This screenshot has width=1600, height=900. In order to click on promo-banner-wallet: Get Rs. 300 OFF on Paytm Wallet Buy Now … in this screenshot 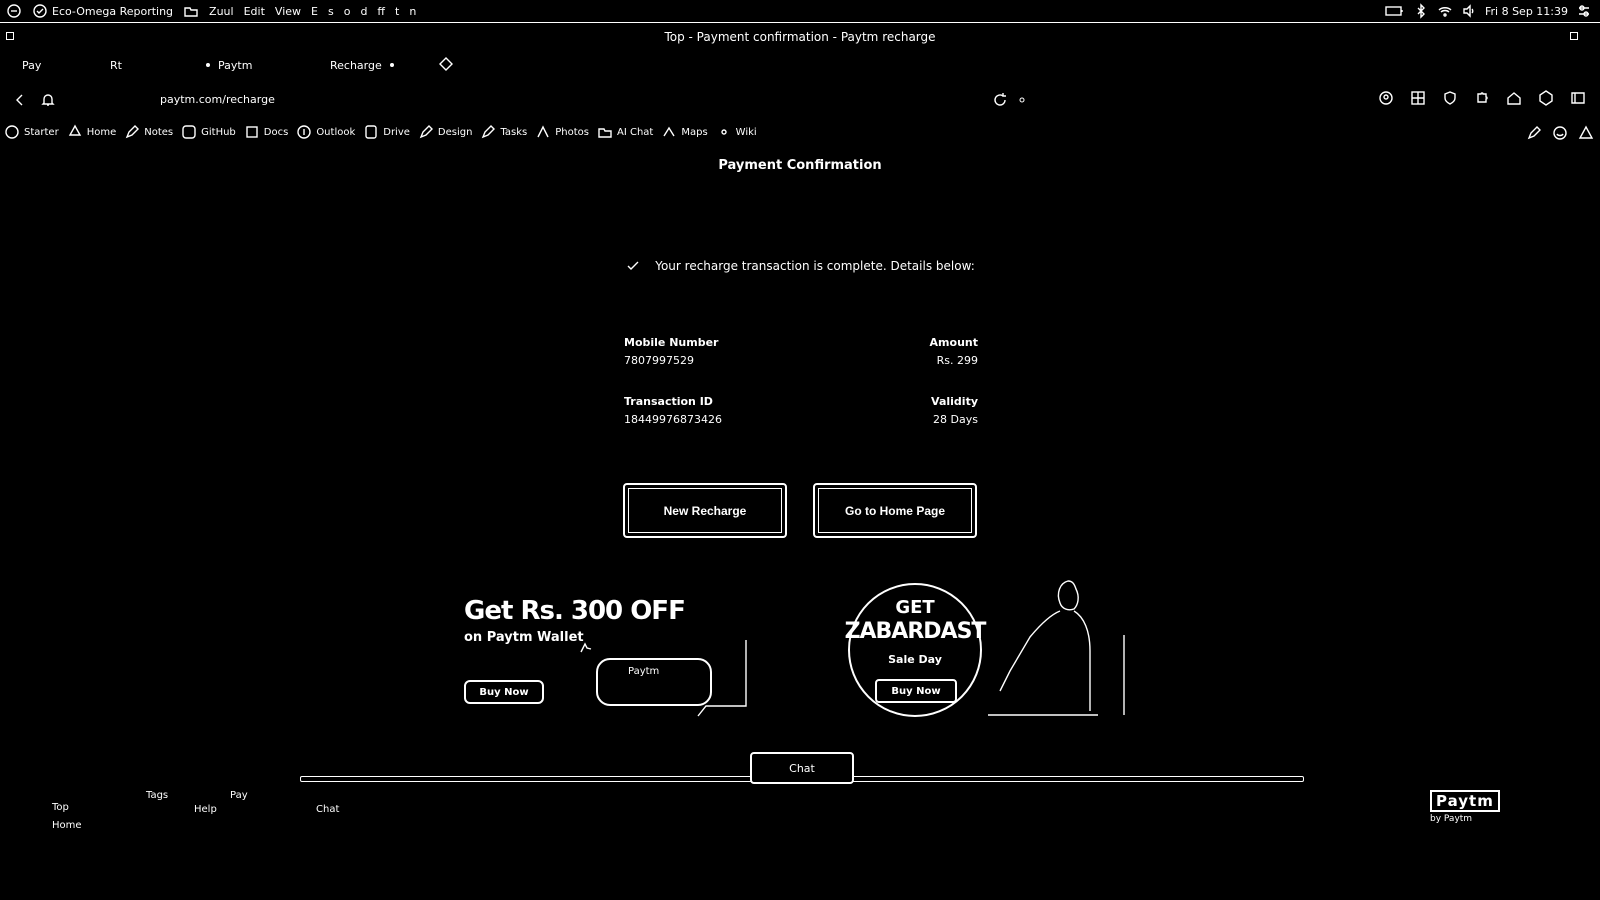, I will do `click(621, 655)`.